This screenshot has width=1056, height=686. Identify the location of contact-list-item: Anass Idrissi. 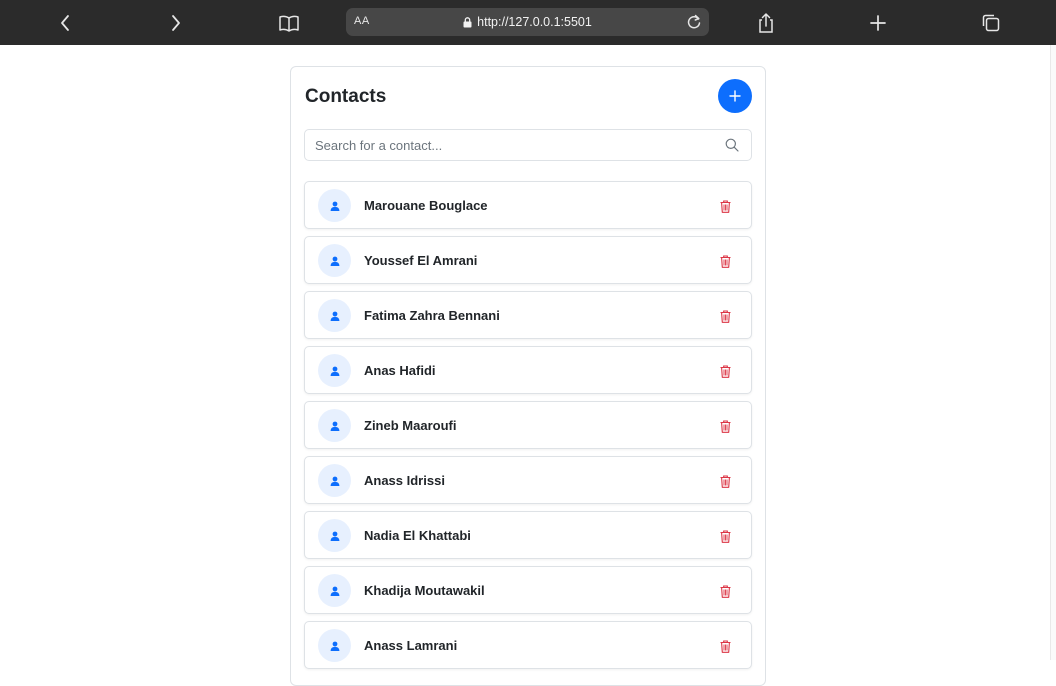
(528, 480).